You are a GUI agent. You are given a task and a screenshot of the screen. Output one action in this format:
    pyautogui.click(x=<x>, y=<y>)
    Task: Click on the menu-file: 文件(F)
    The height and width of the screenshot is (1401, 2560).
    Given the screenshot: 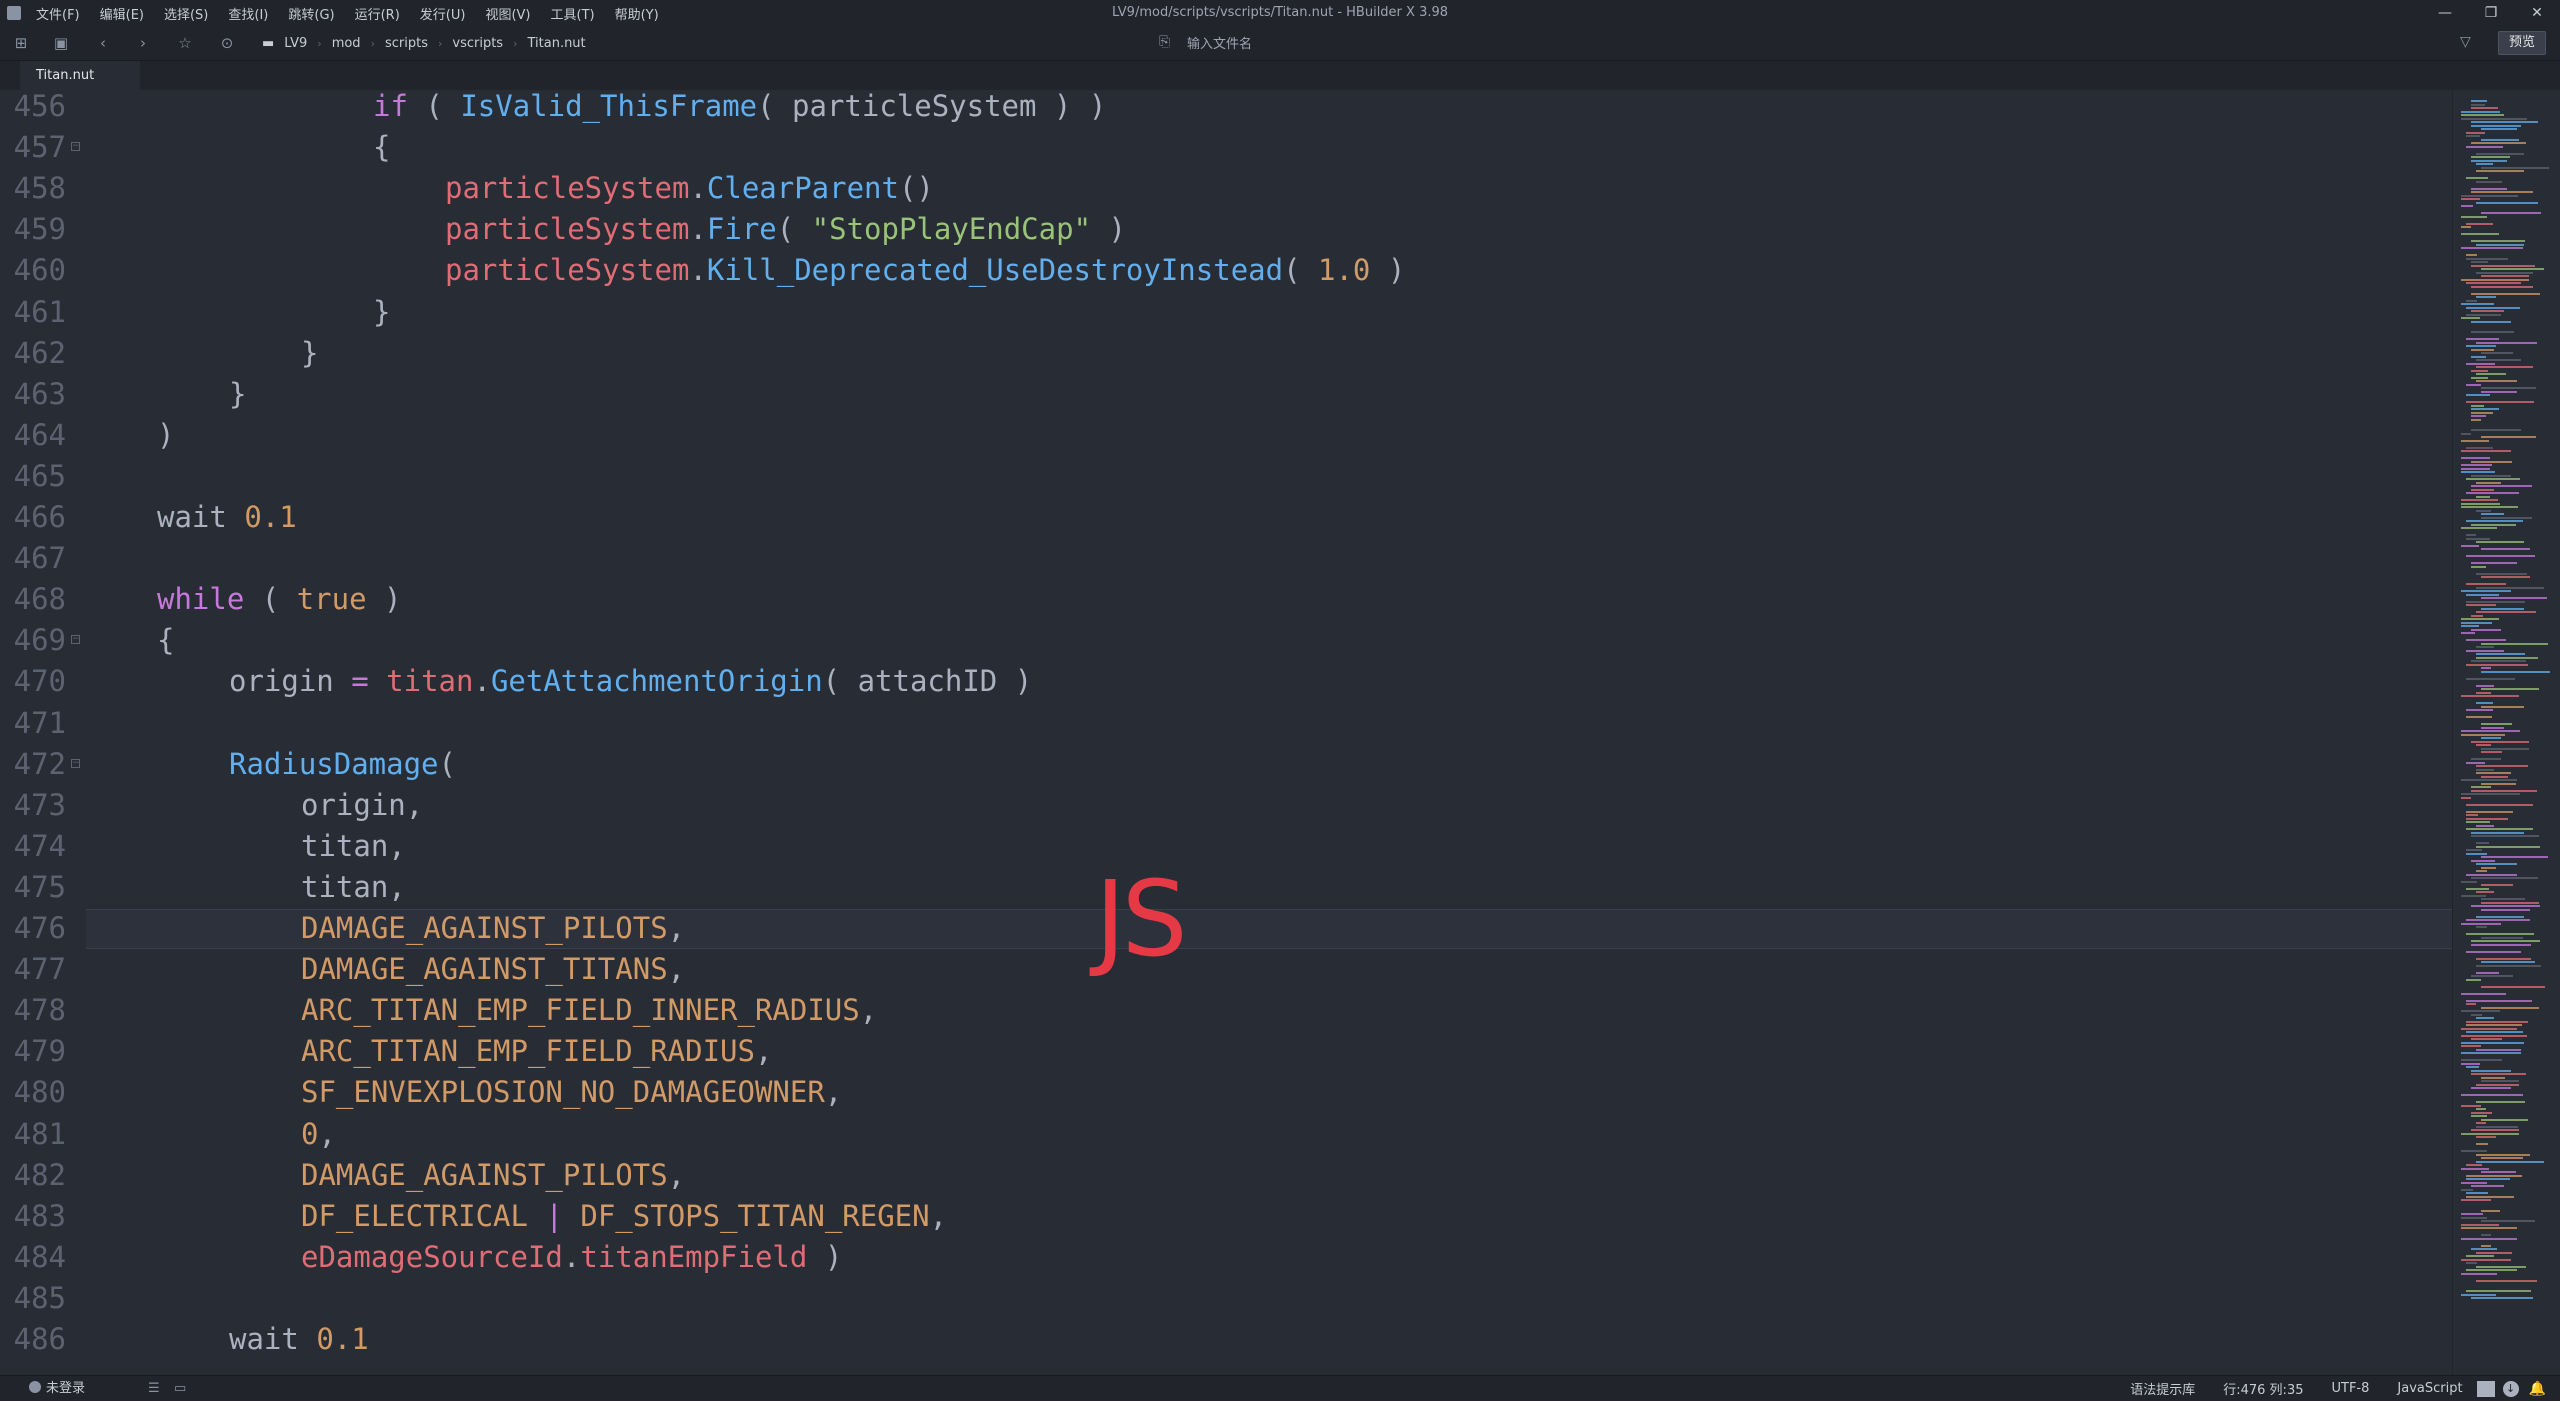 What is the action you would take?
    pyautogui.click(x=58, y=13)
    